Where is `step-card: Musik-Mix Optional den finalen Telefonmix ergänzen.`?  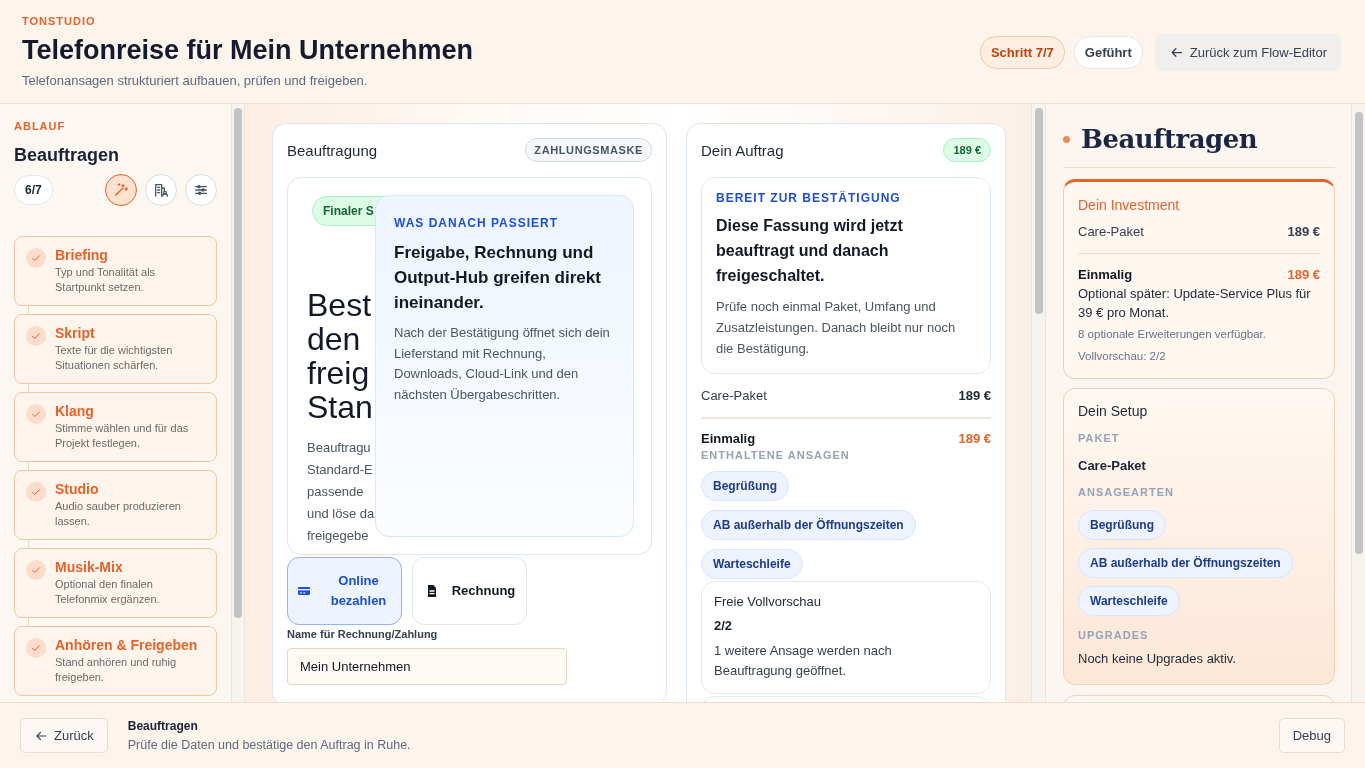 step-card: Musik-Mix Optional den finalen Telefonmix ergänzen. is located at coordinates (116, 583).